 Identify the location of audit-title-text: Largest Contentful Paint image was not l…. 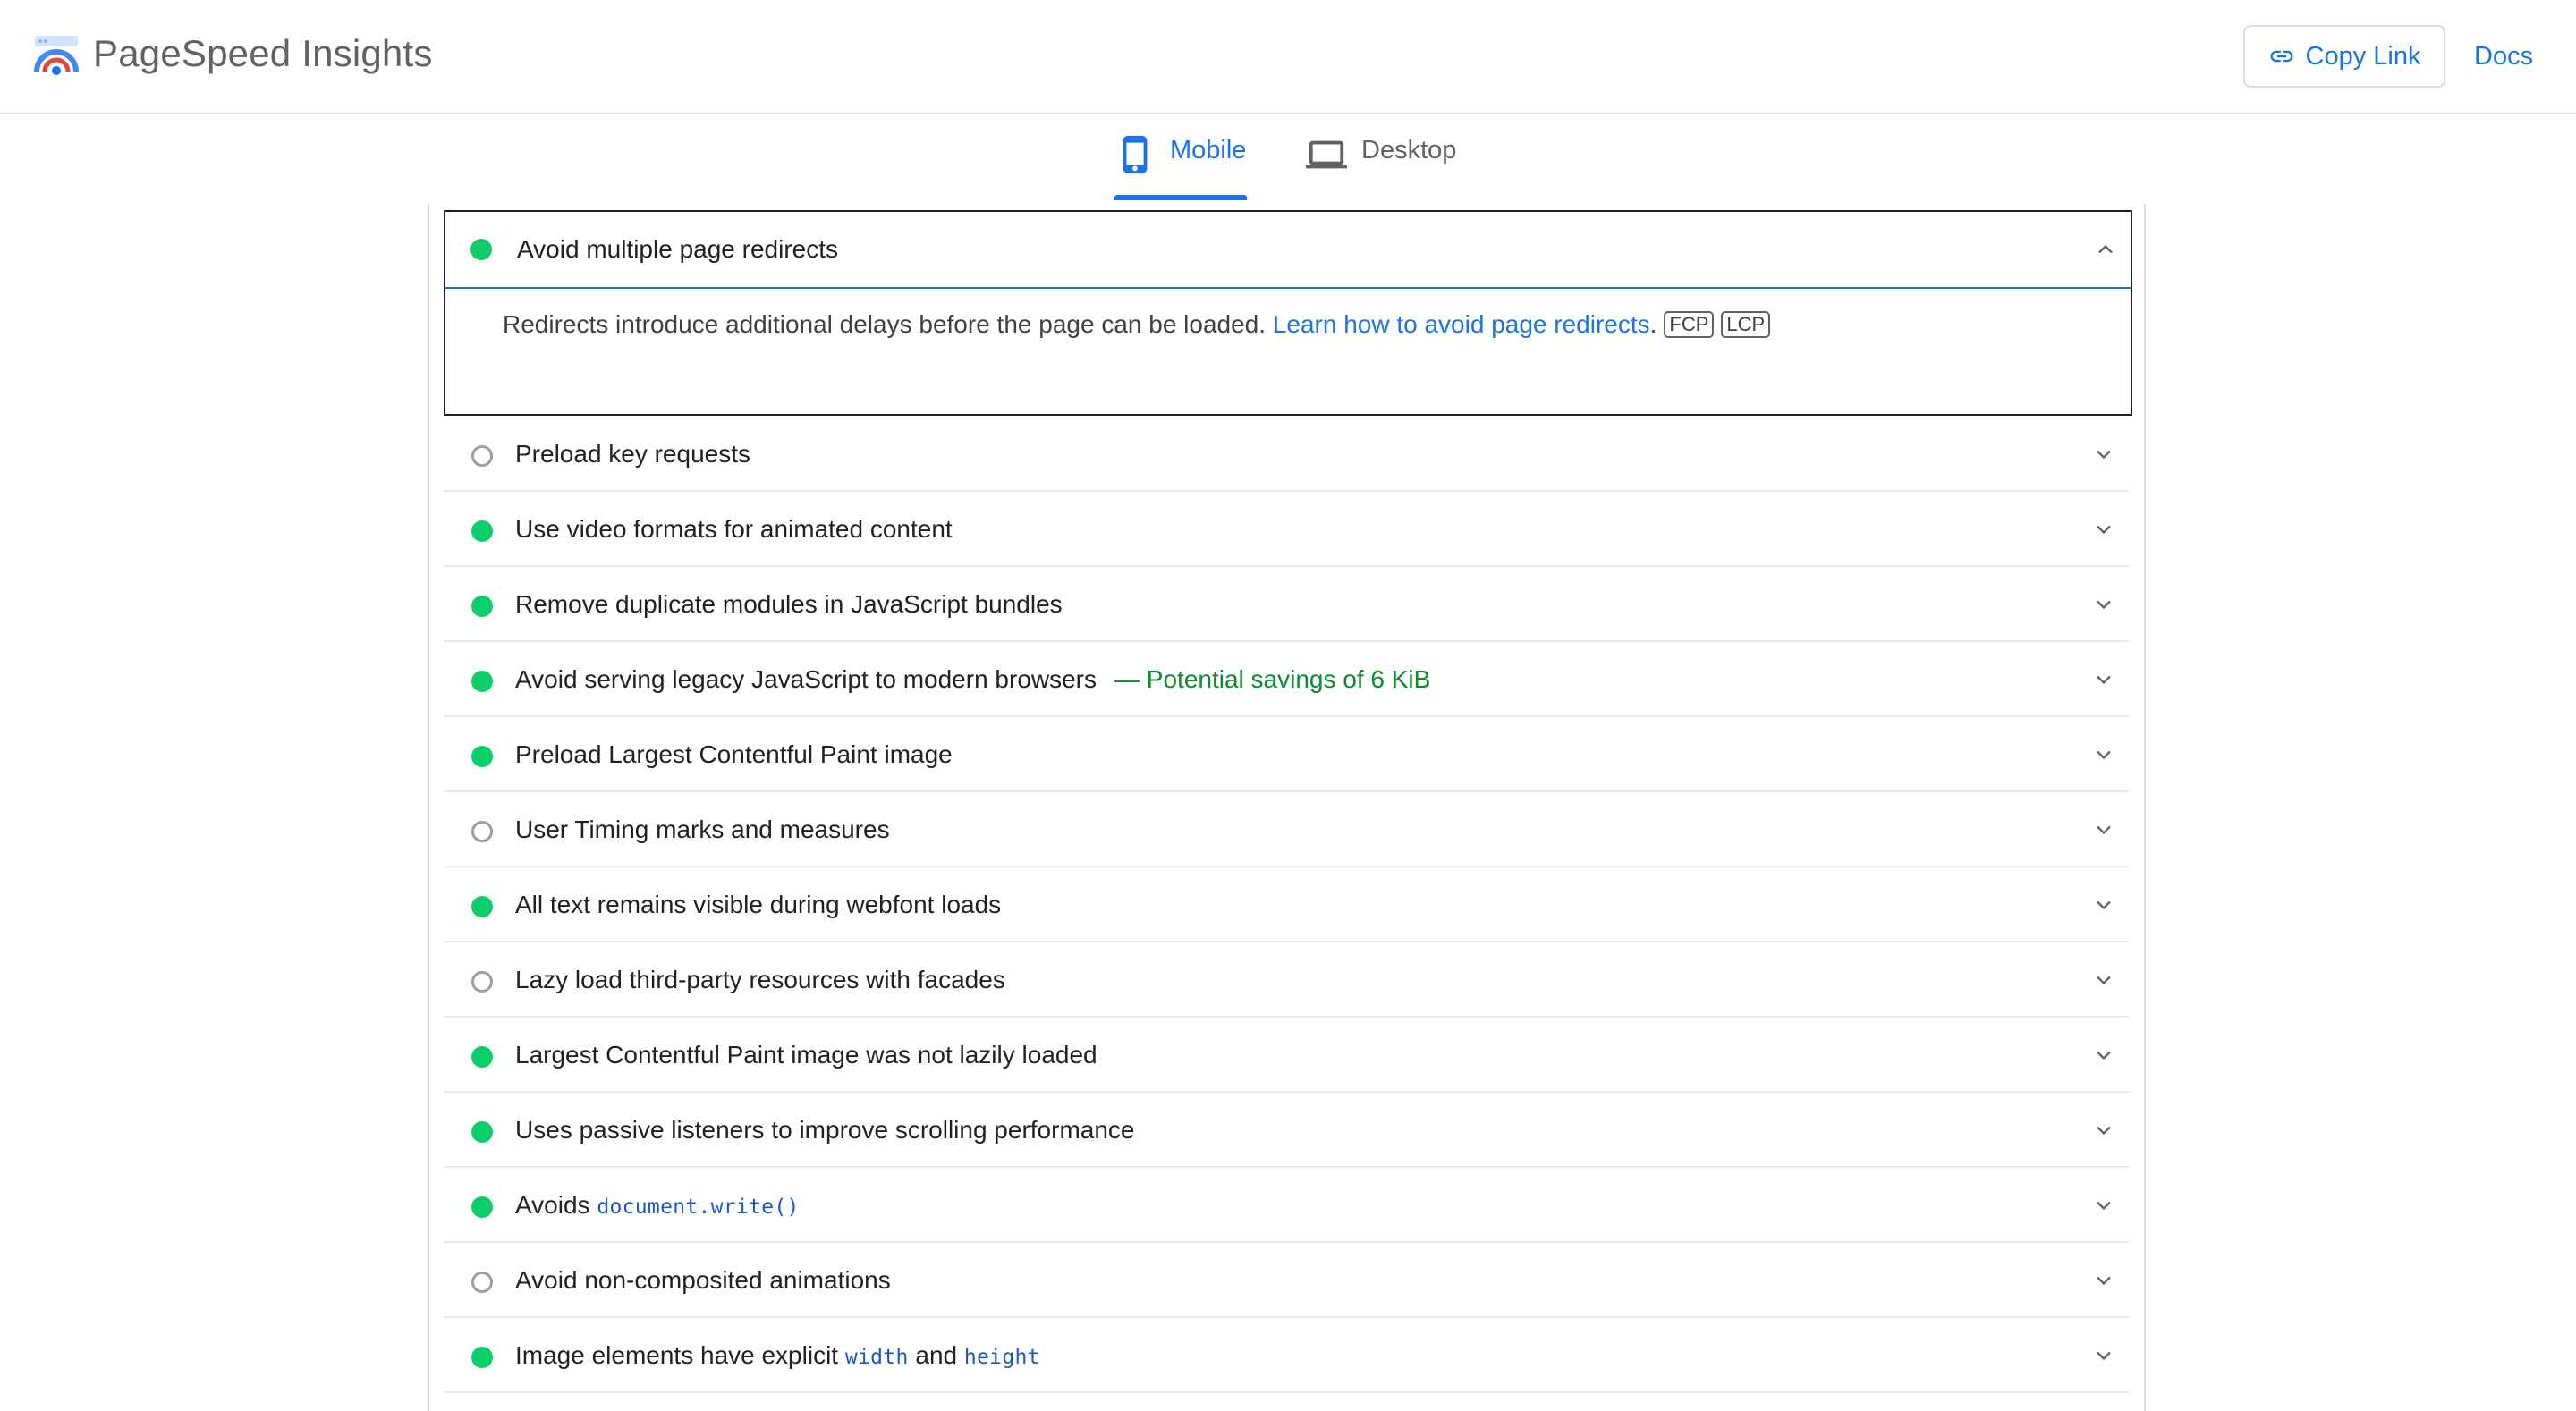
(806, 1055).